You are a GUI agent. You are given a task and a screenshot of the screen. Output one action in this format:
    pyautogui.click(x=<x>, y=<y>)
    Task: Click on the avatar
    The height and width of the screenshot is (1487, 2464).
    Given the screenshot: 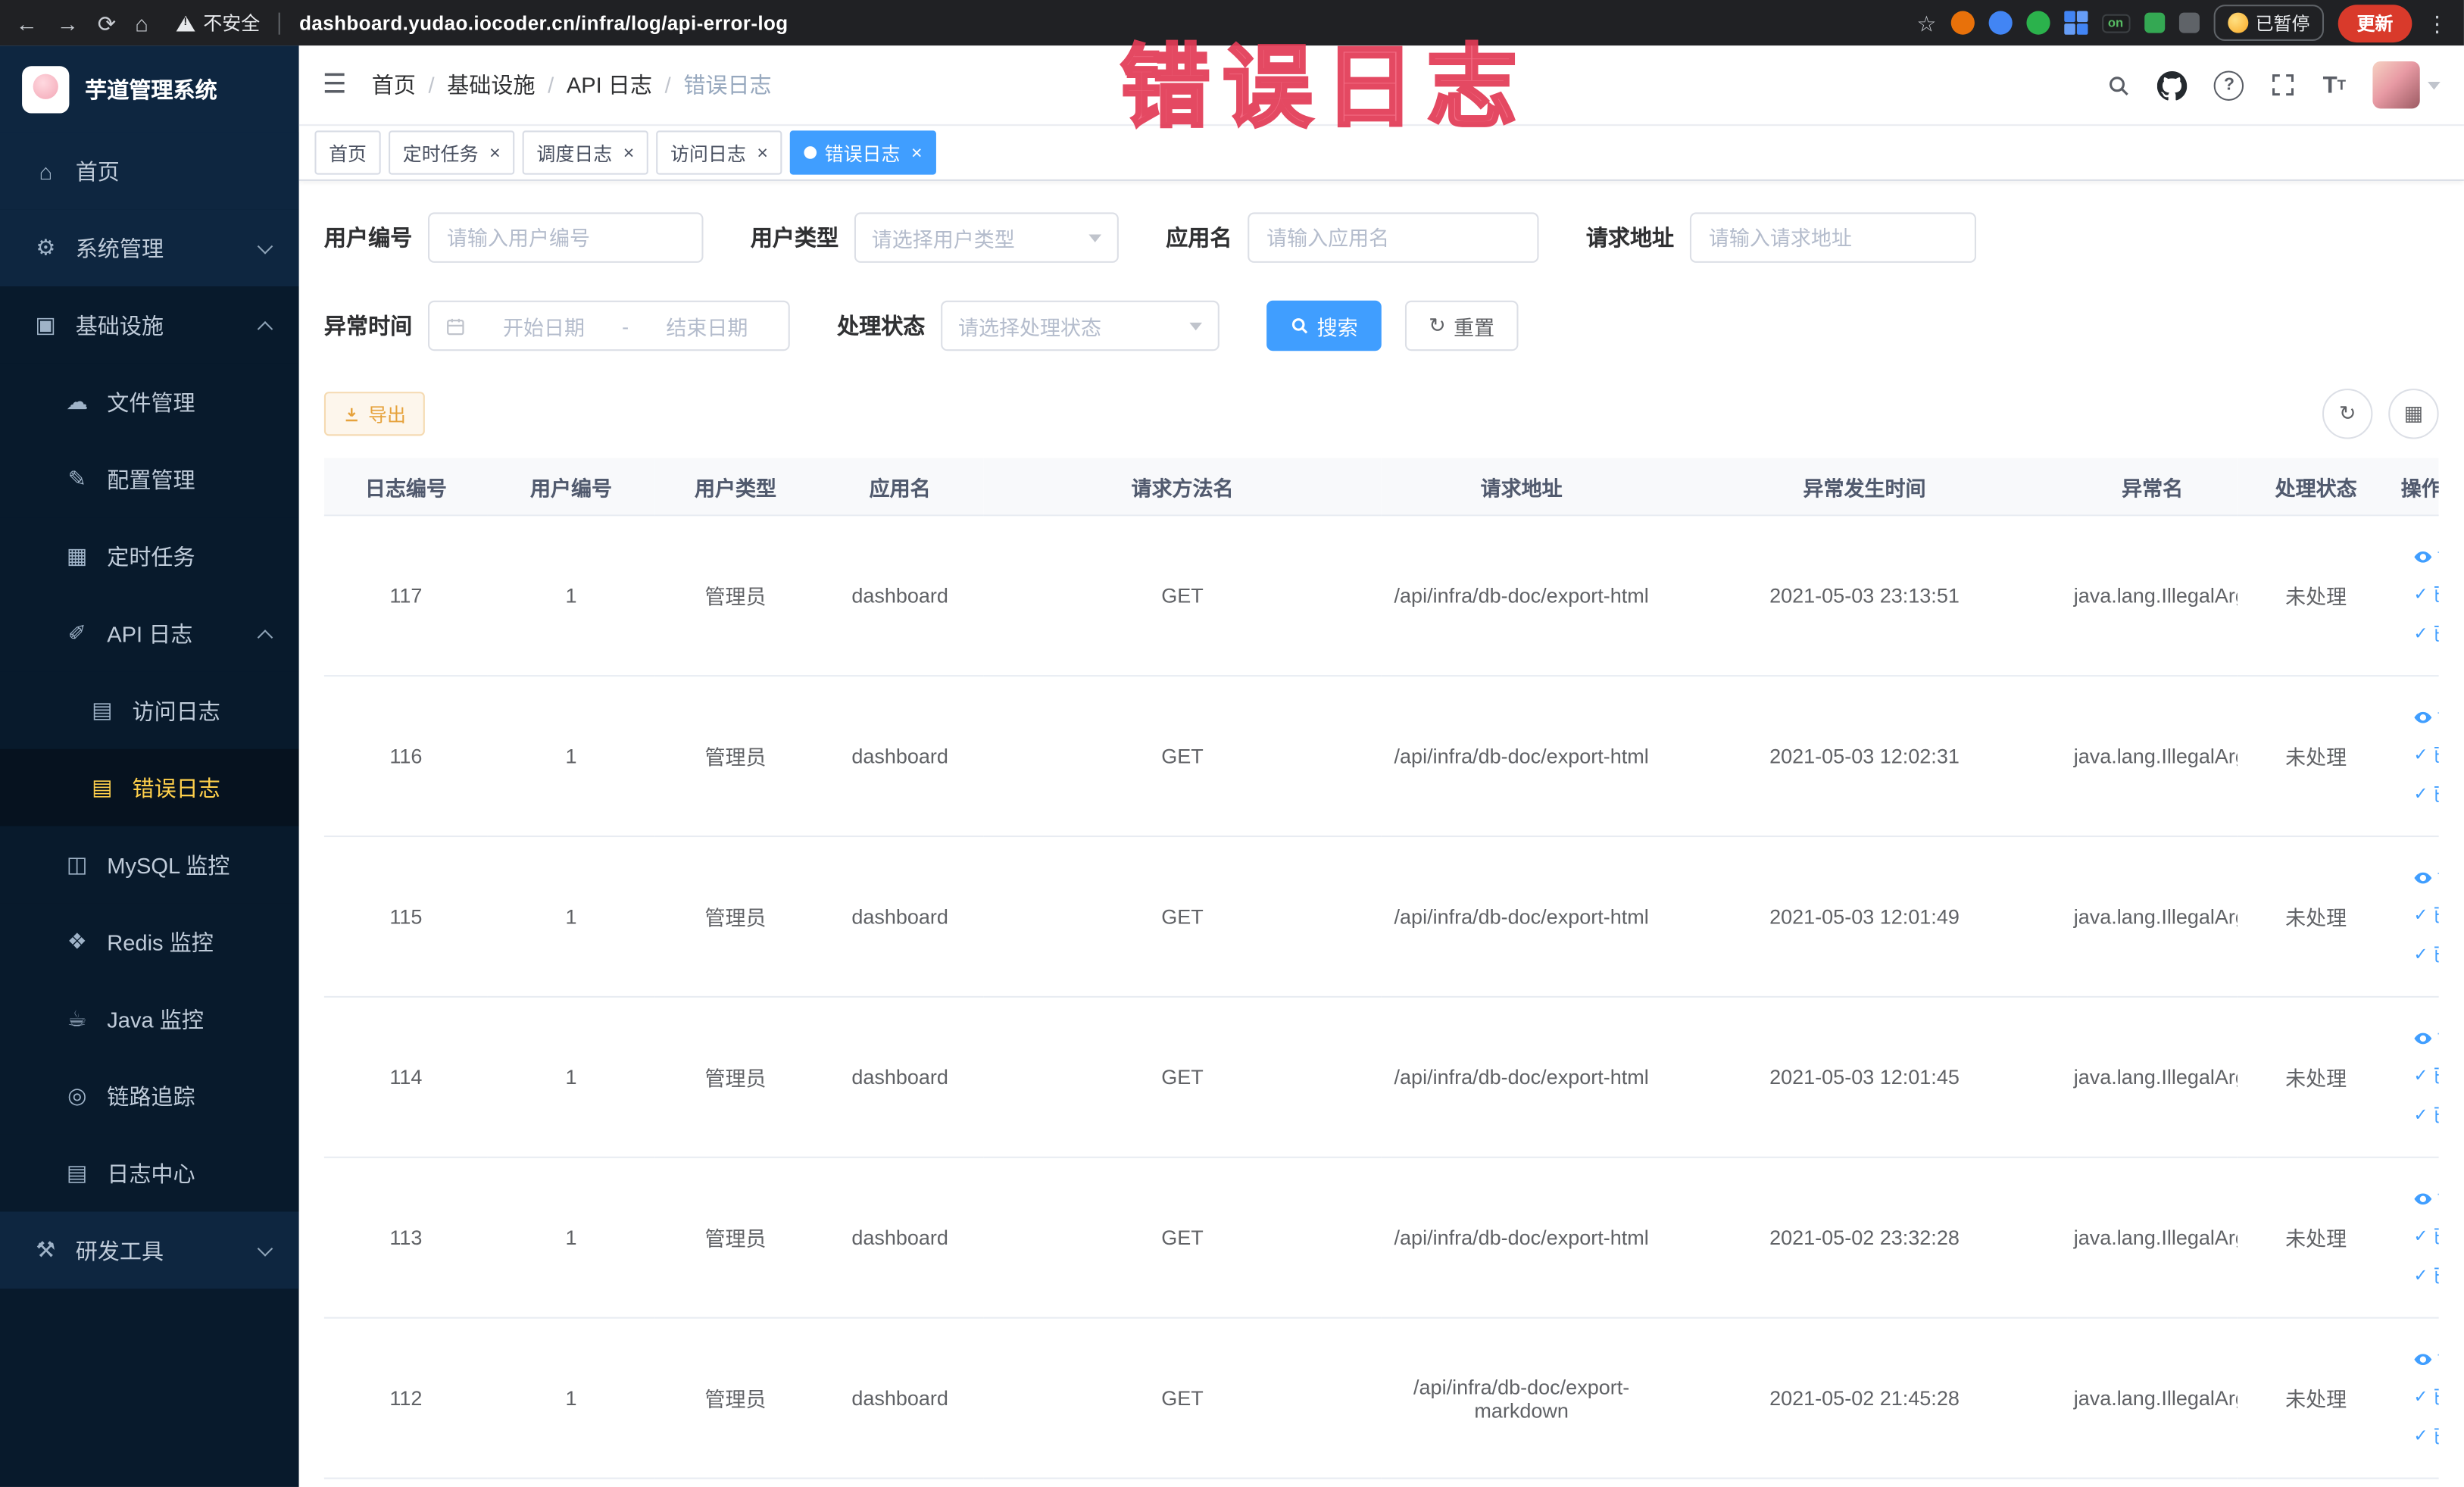 What is the action you would take?
    pyautogui.click(x=2396, y=85)
    